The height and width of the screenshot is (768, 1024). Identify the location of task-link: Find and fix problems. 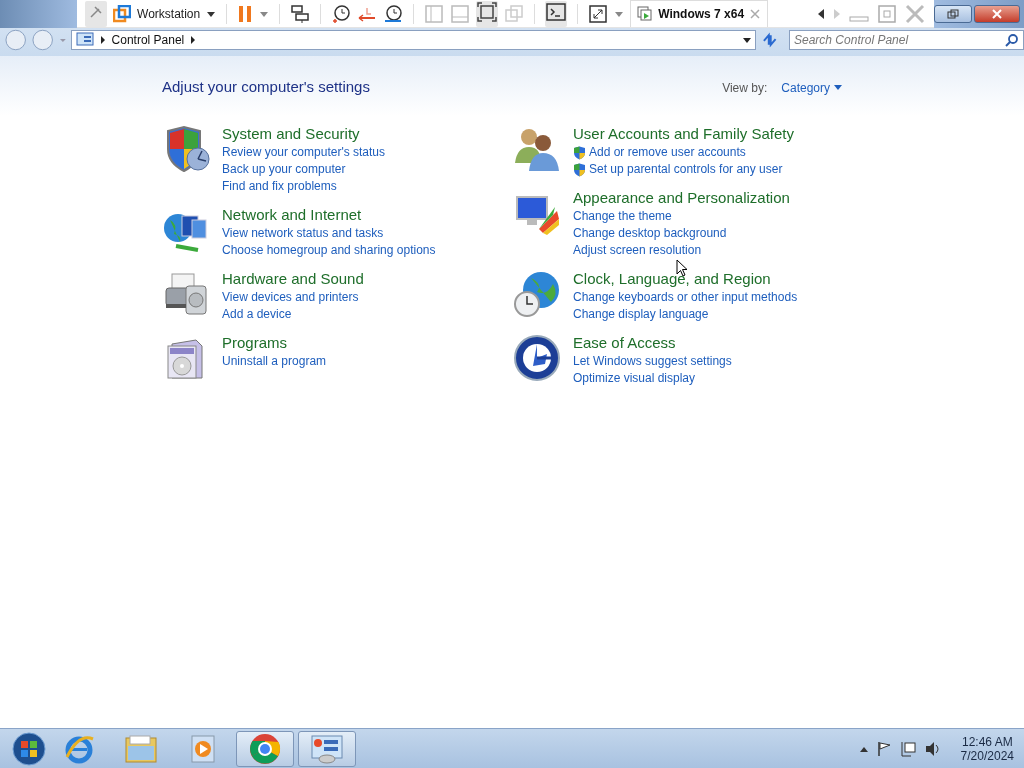
(304, 186).